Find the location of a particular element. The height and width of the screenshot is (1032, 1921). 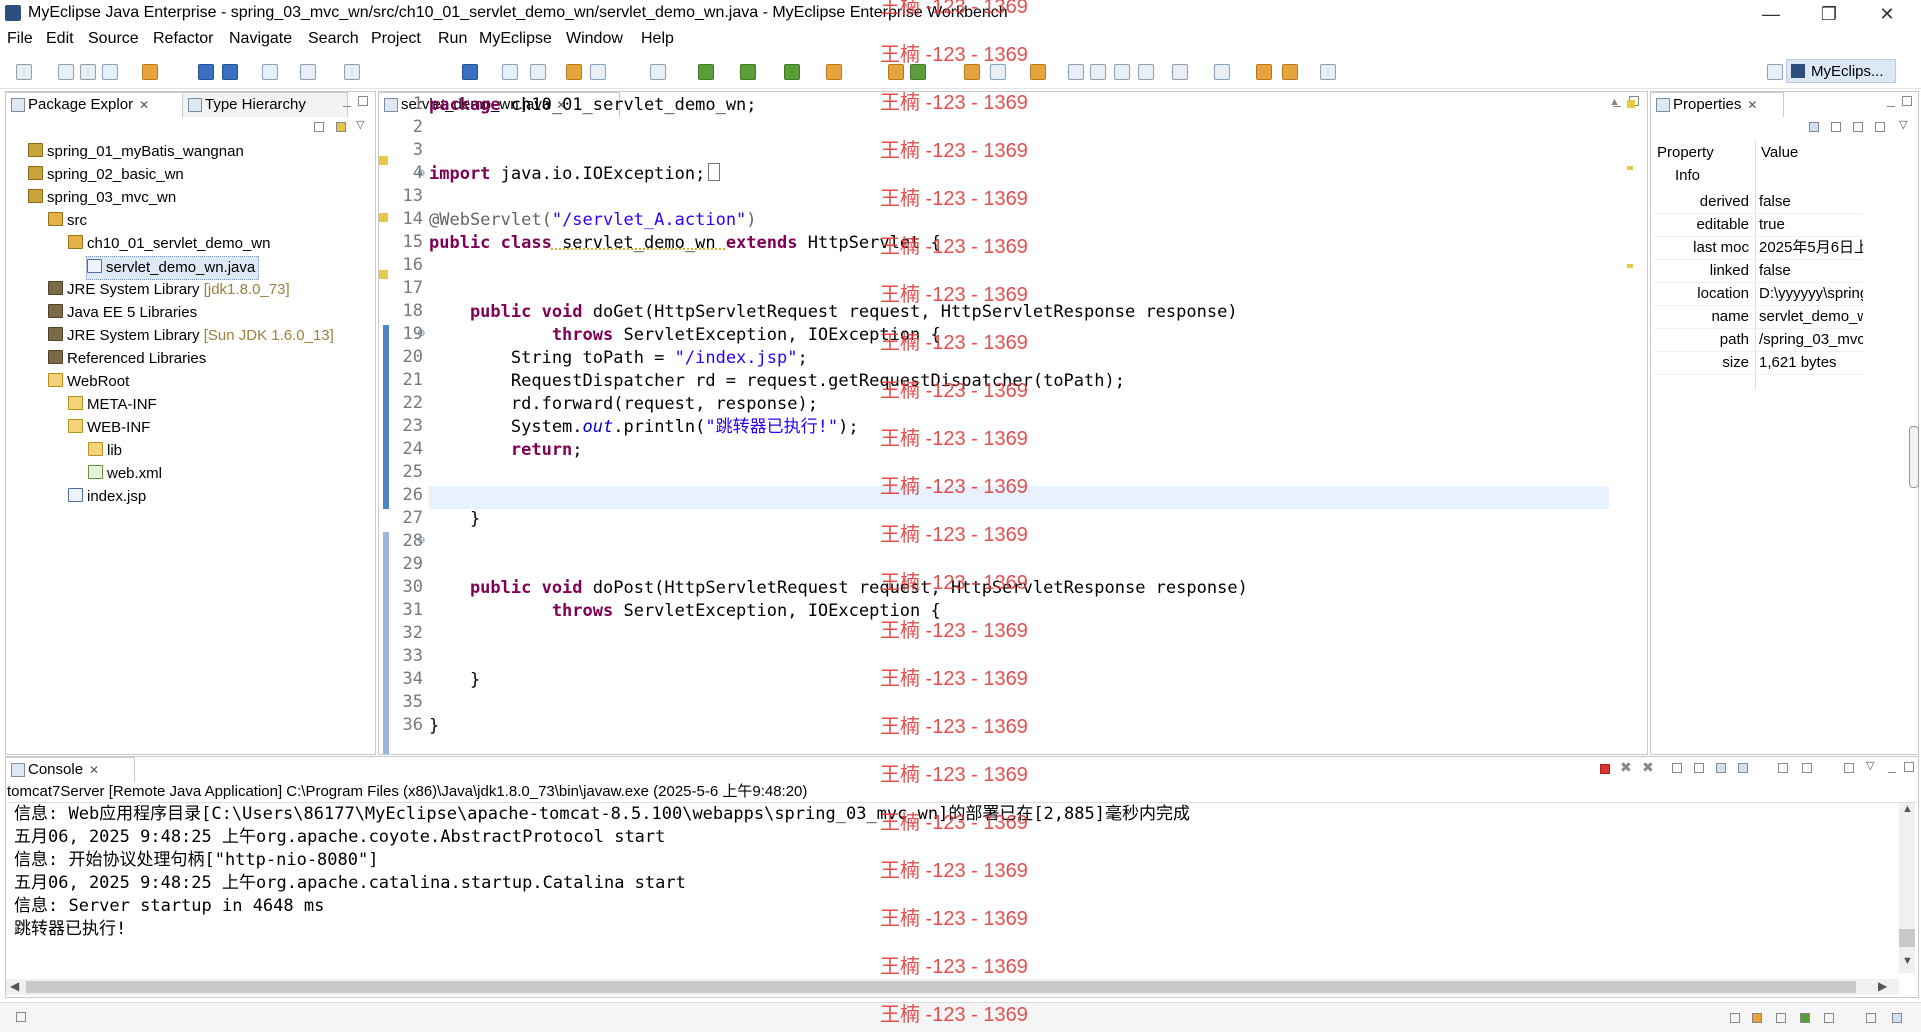

tab-console: Console ✕ is located at coordinates (70, 769).